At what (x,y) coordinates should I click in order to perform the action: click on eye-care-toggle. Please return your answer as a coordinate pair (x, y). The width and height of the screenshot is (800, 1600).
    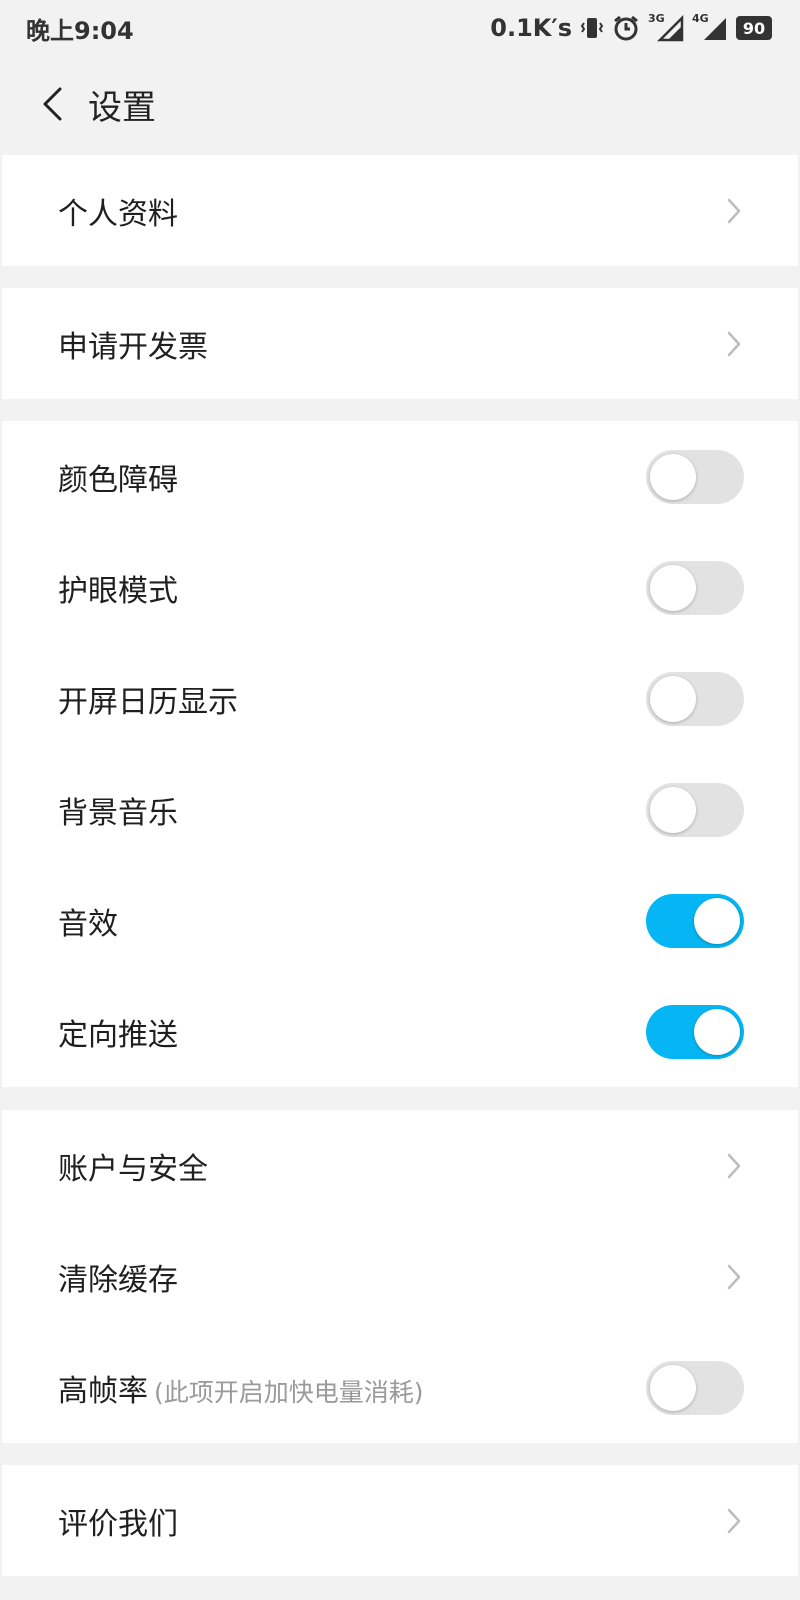
    Looking at the image, I should click on (695, 587).